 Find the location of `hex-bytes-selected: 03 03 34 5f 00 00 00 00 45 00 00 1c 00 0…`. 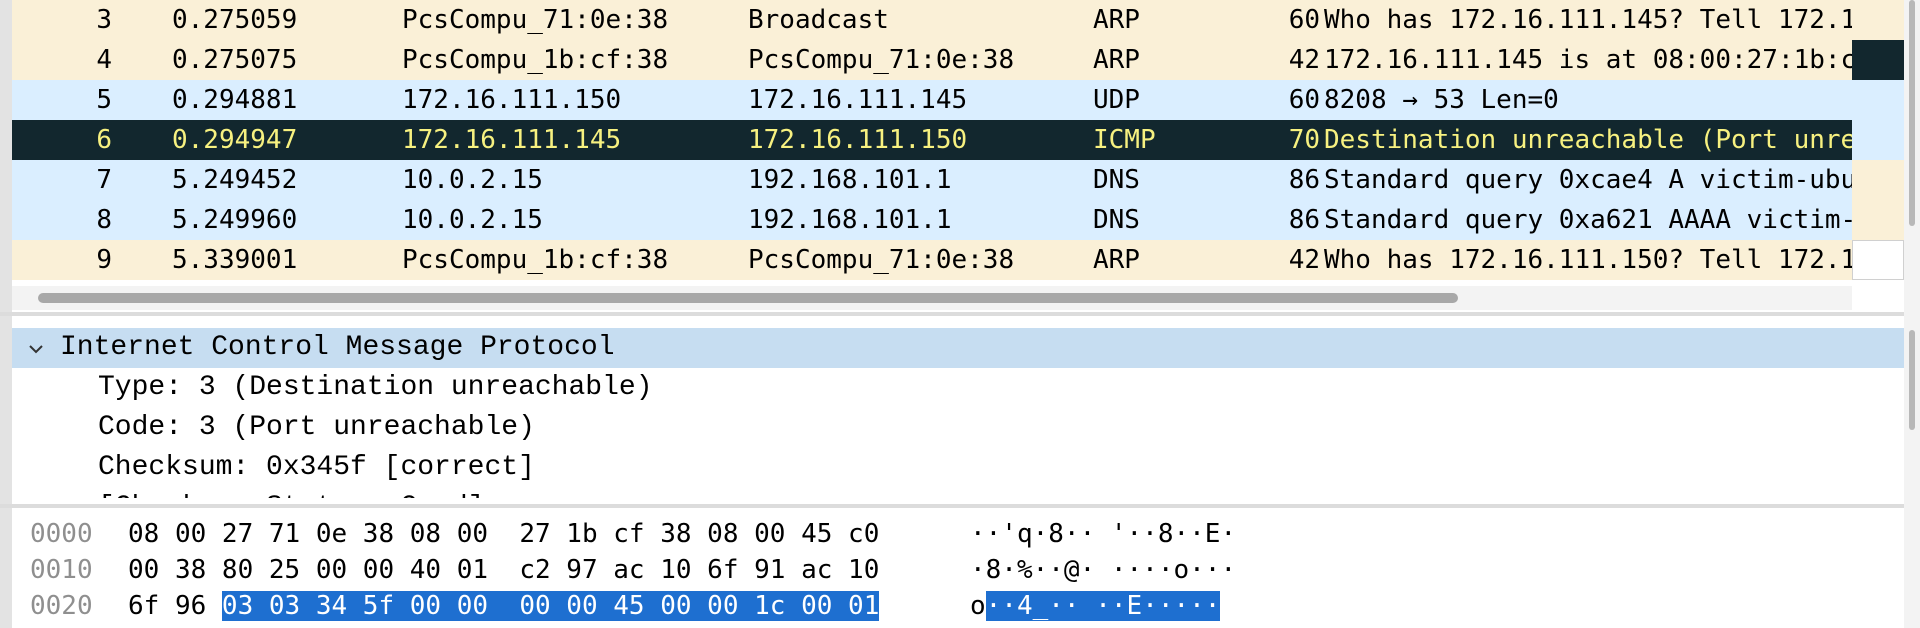

hex-bytes-selected: 03 03 34 5f 00 00 00 00 45 00 00 1c 00 0… is located at coordinates (550, 606).